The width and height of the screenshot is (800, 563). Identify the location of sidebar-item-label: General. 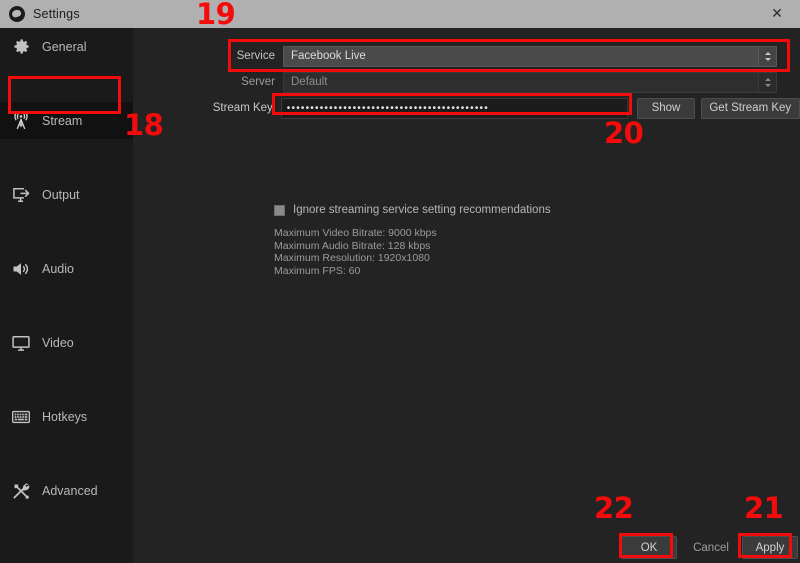
(64, 46).